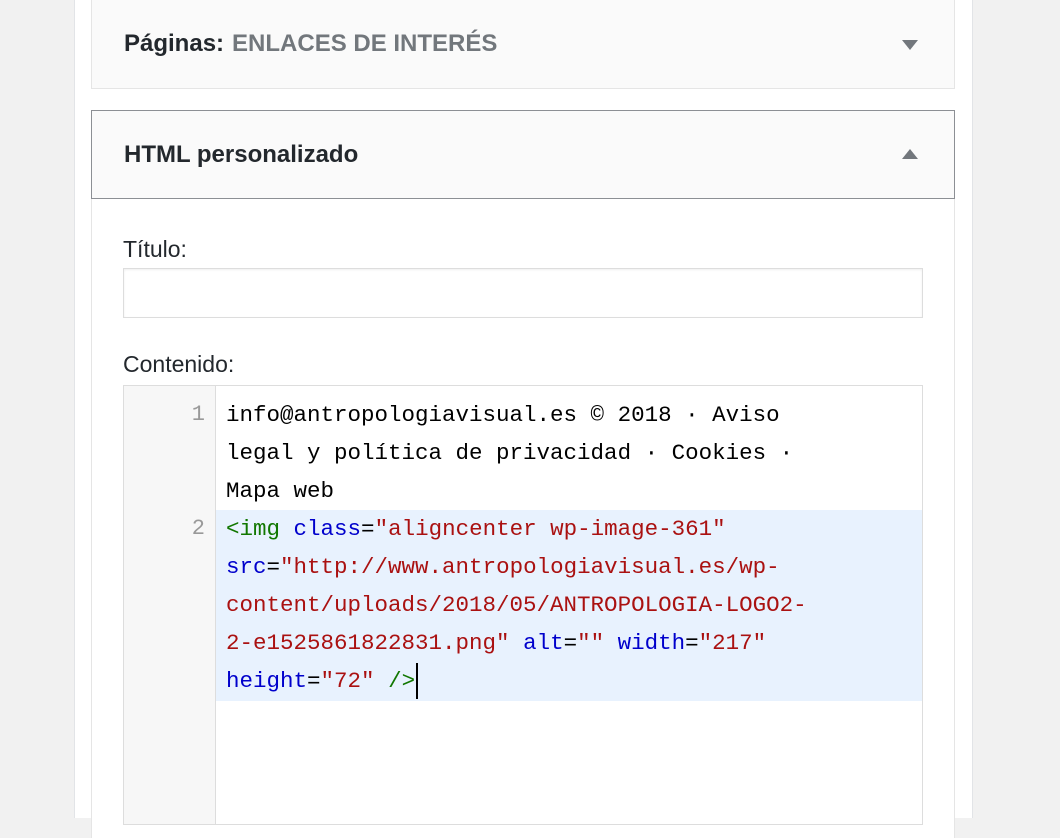 The width and height of the screenshot is (1060, 838). I want to click on code-string: "72", so click(347, 681).